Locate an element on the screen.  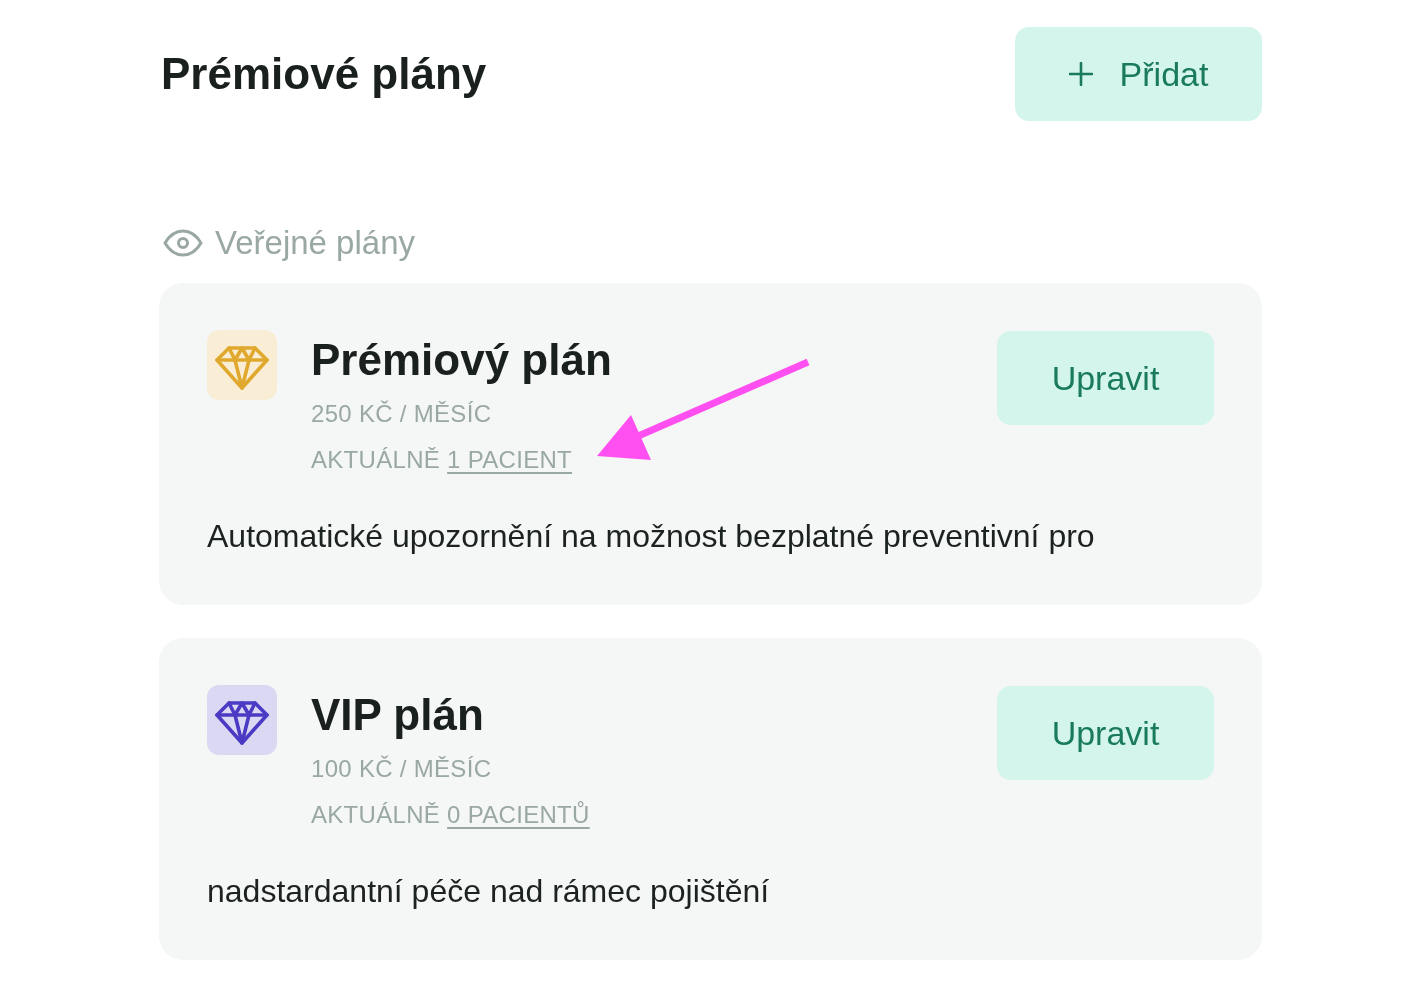
plan-name: Prémiový plán is located at coordinates (461, 360).